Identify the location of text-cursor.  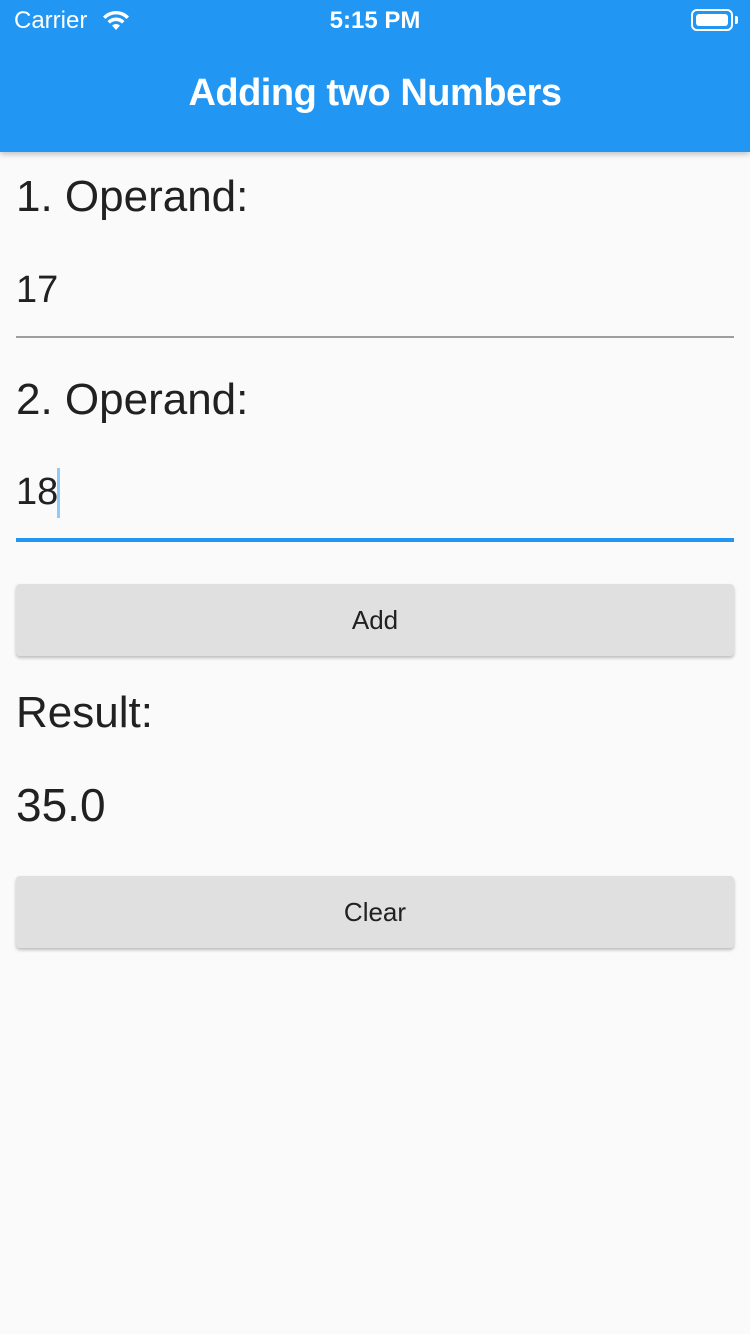
(58, 493).